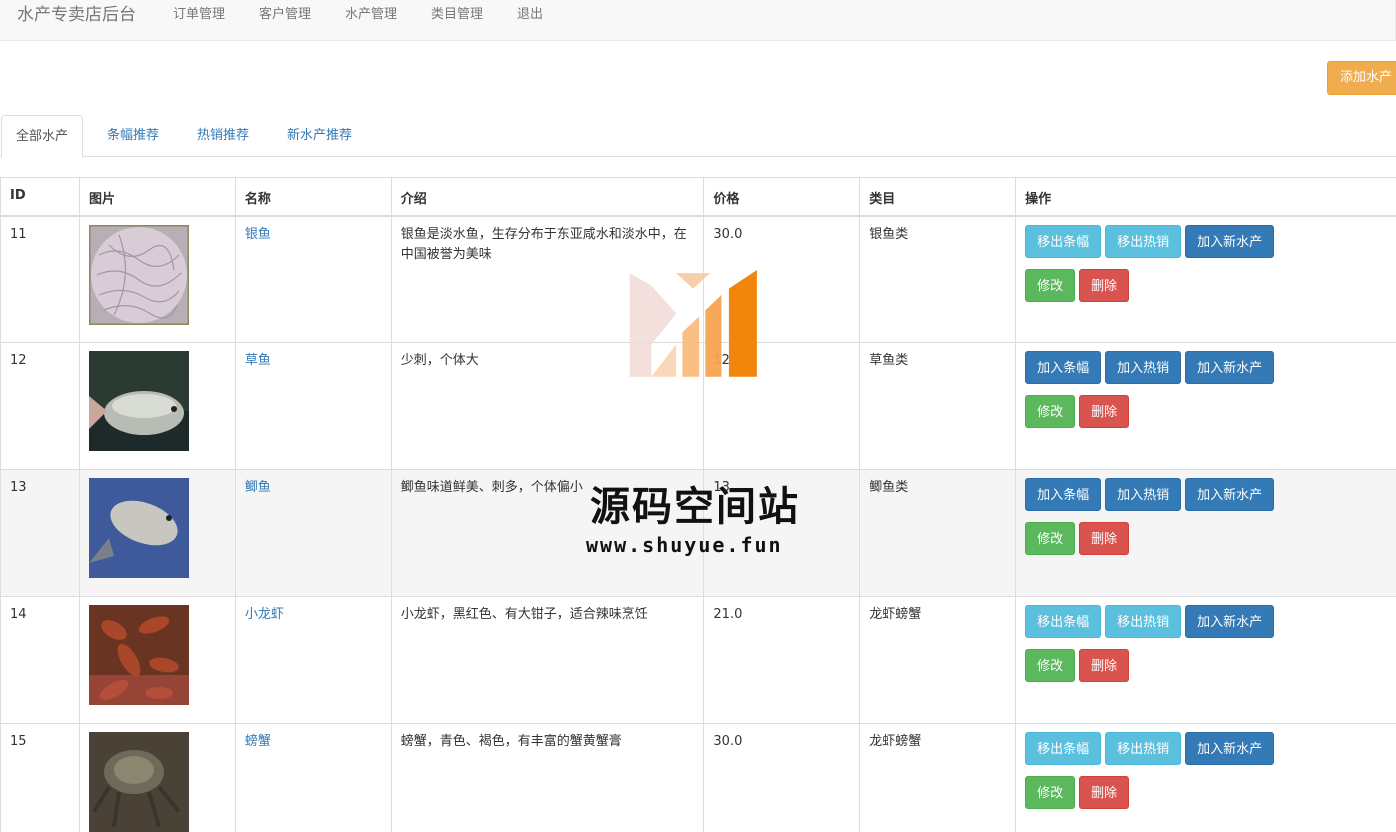 The height and width of the screenshot is (832, 1396). Describe the element at coordinates (938, 197) in the screenshot. I see `header-category: 类目` at that location.